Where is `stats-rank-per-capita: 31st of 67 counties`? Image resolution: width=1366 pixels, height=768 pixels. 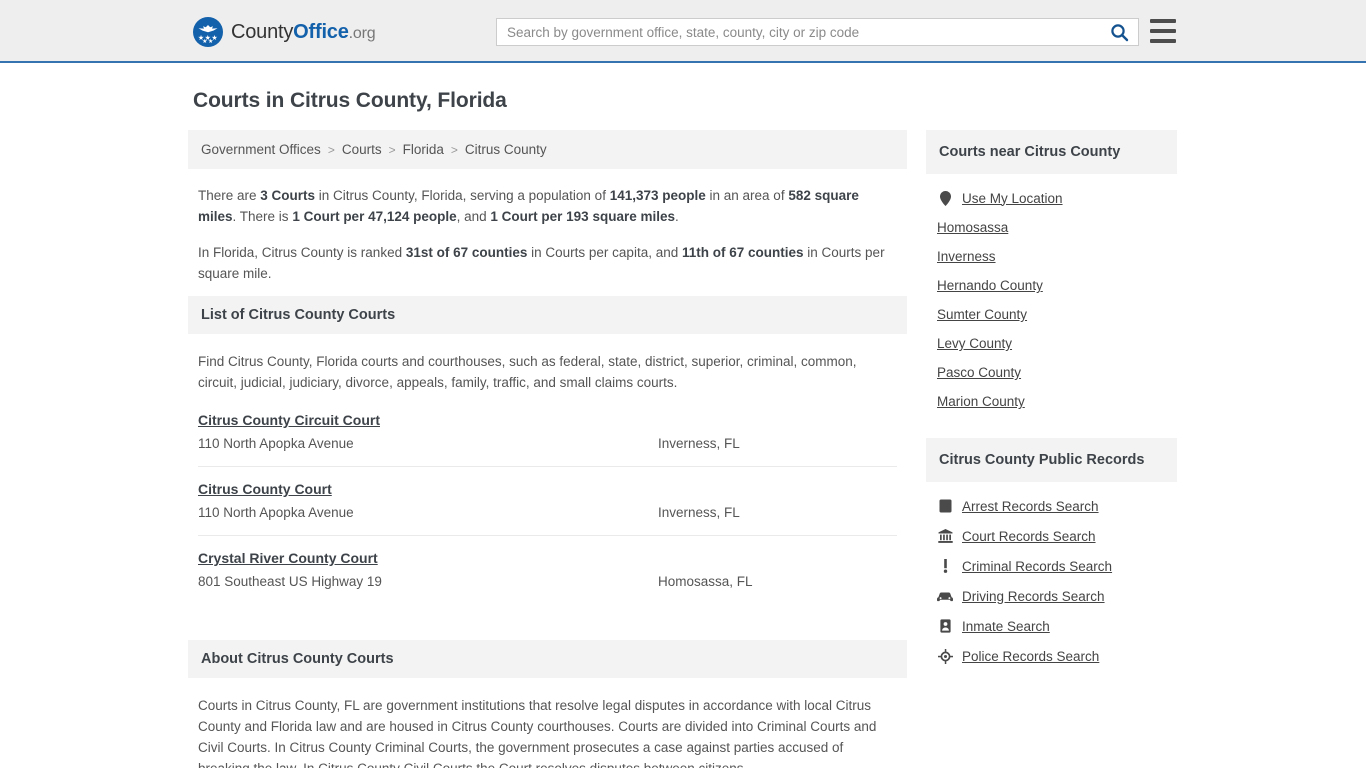
stats-rank-per-capita: 31st of 67 counties is located at coordinates (466, 252).